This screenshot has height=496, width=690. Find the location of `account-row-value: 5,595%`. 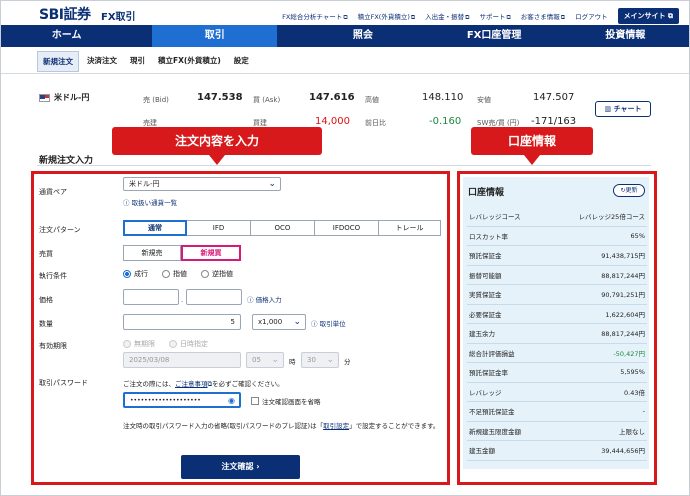

account-row-value: 5,595% is located at coordinates (632, 372).